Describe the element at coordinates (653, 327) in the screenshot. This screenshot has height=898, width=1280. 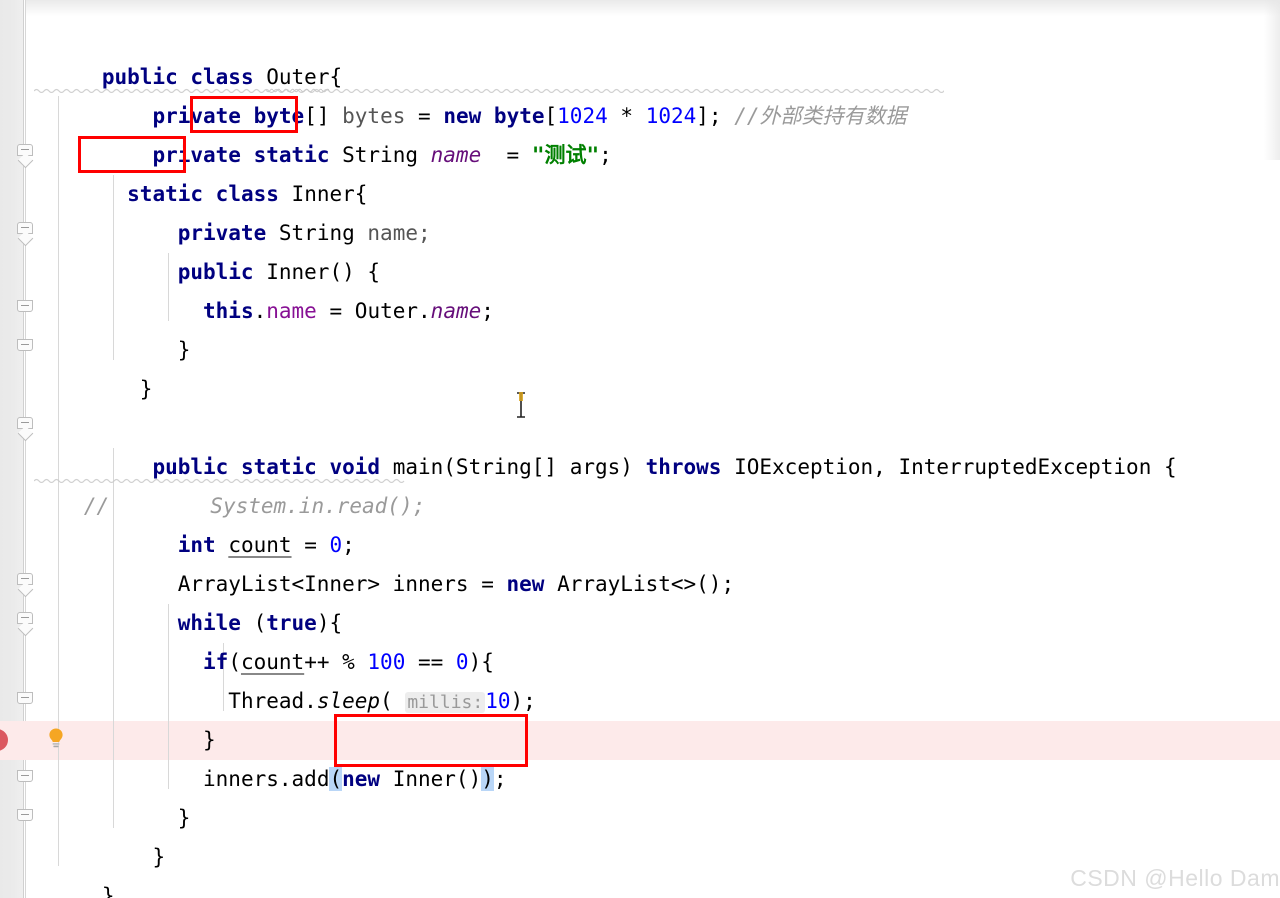
I see `code-line-8: }` at that location.